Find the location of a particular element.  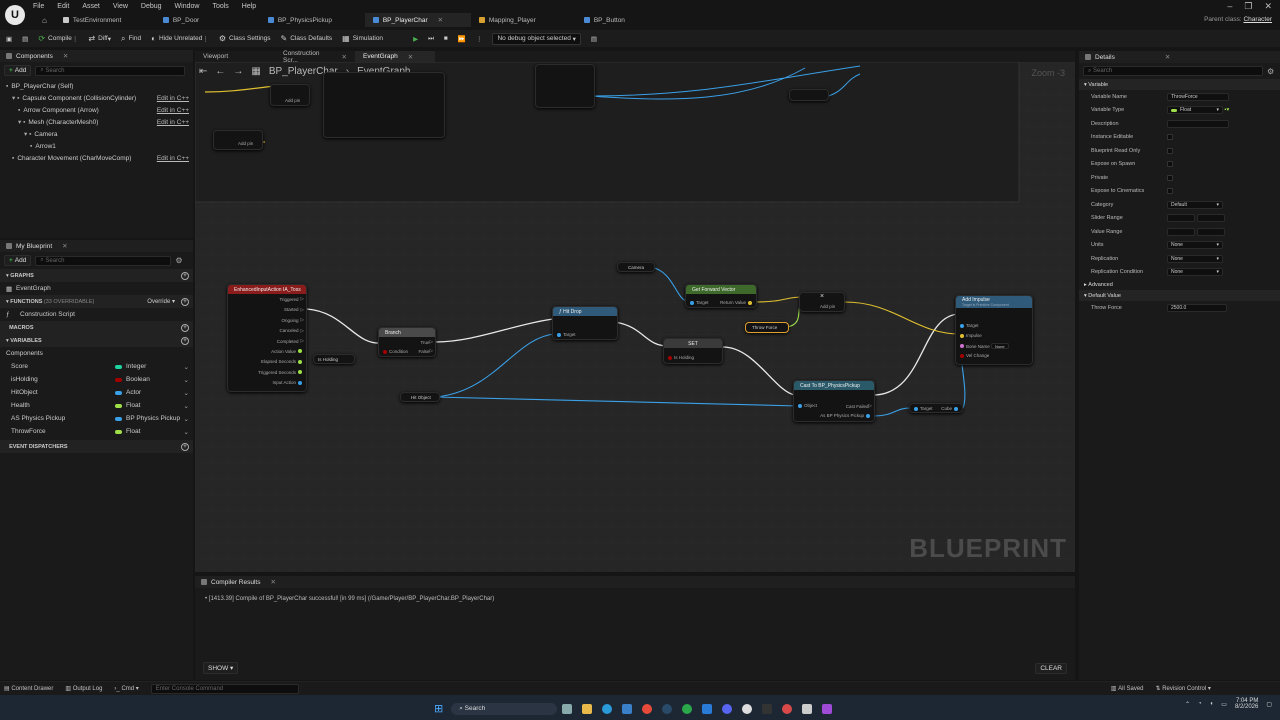

functions-section: ▾ FUNCTIONS (33 OVERRIDABLE) Override ▾ + is located at coordinates (96, 301).